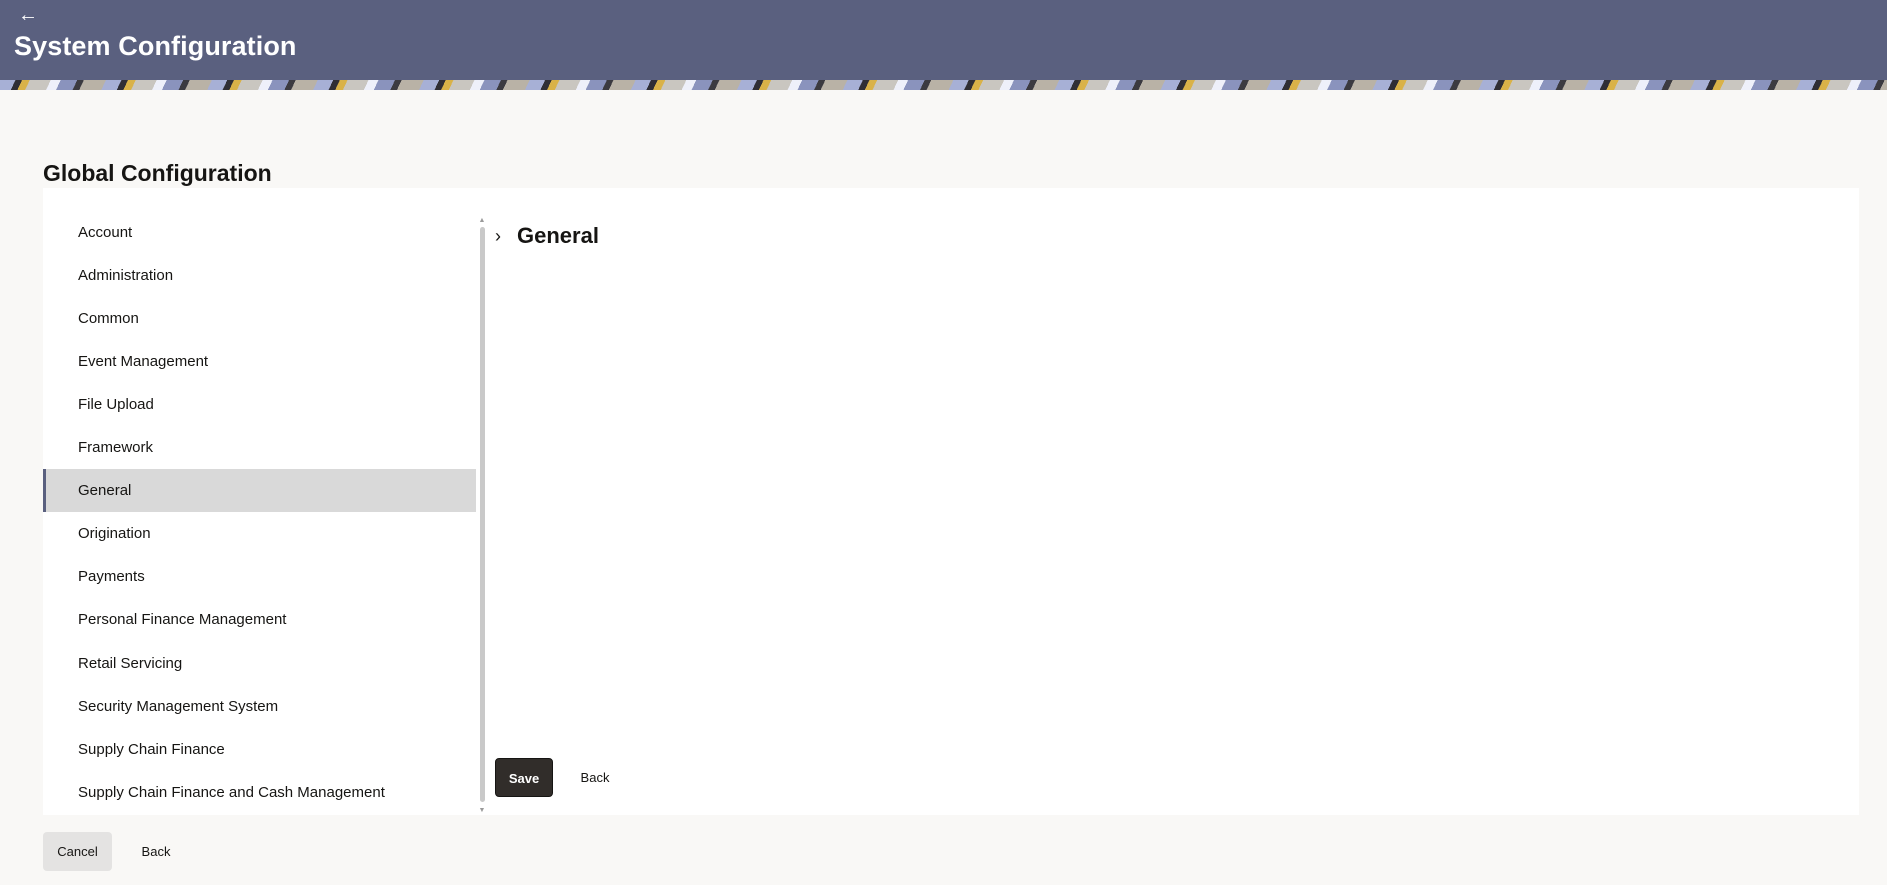 Image resolution: width=1887 pixels, height=885 pixels. Describe the element at coordinates (259, 318) in the screenshot. I see `nav-item-common: Common` at that location.